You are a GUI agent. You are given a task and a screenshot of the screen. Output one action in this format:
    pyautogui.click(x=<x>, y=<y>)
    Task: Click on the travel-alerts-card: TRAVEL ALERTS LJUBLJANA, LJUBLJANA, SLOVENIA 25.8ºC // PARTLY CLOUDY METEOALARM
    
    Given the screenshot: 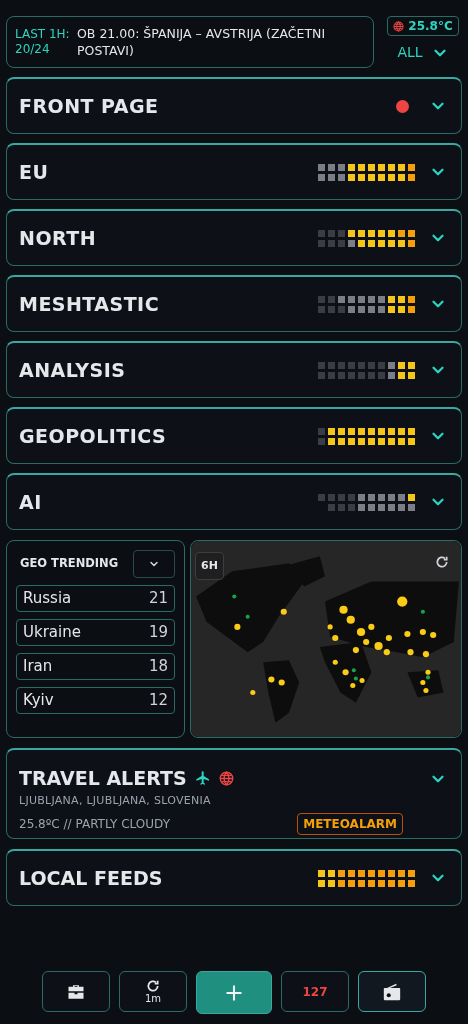 What is the action you would take?
    pyautogui.click(x=234, y=793)
    